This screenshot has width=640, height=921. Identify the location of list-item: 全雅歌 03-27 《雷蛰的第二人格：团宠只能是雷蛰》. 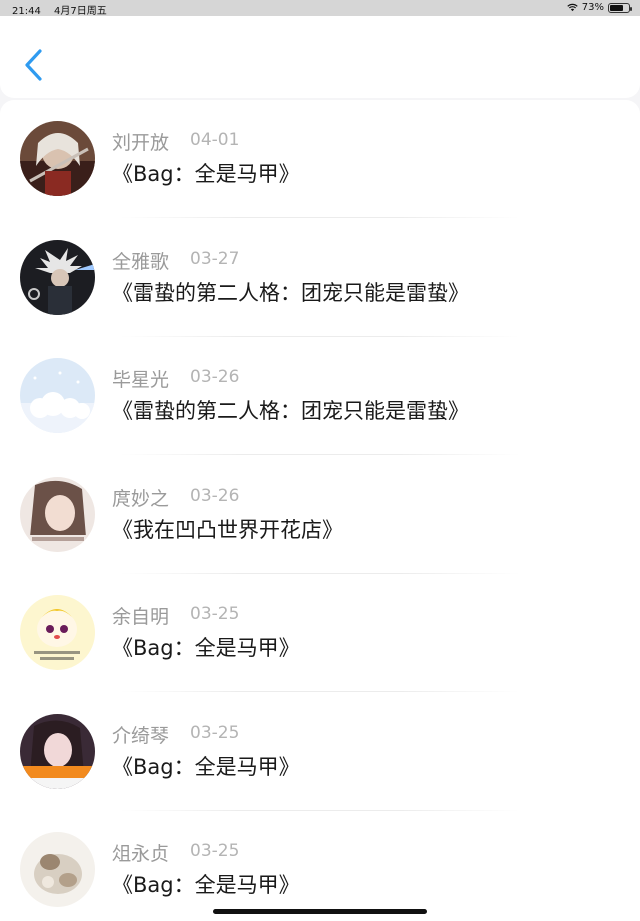
(320, 278).